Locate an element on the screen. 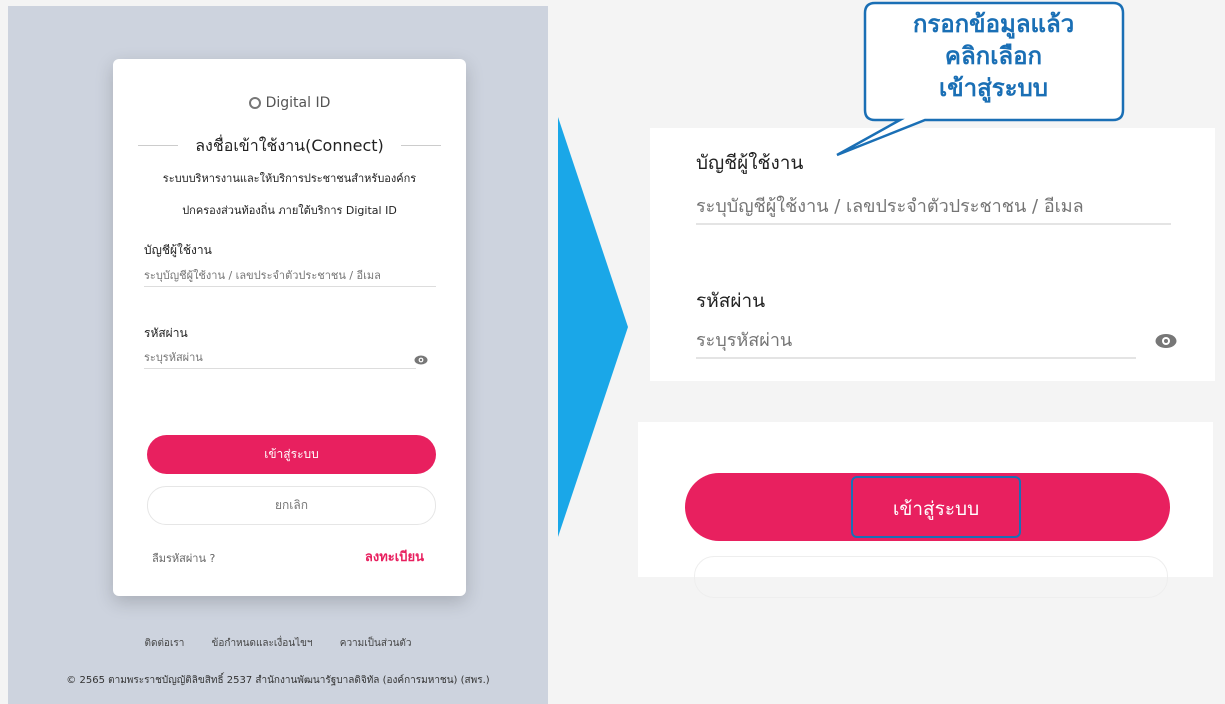 This screenshot has width=1225, height=704. register-link: ลงทะเบียน is located at coordinates (394, 556).